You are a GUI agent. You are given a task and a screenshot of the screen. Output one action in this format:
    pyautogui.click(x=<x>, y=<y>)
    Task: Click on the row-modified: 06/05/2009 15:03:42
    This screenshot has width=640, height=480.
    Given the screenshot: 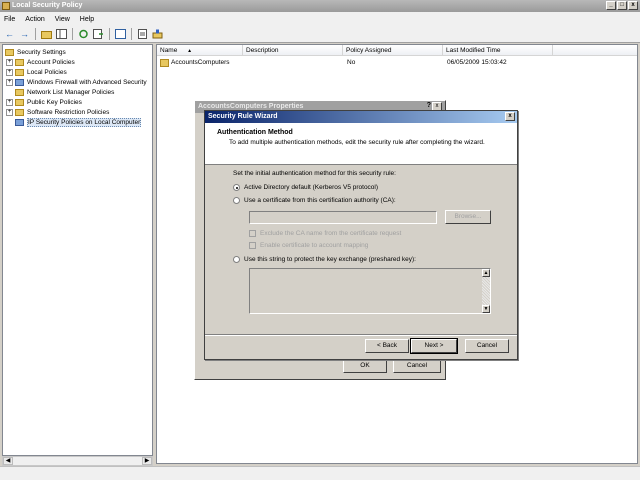 What is the action you would take?
    pyautogui.click(x=477, y=62)
    